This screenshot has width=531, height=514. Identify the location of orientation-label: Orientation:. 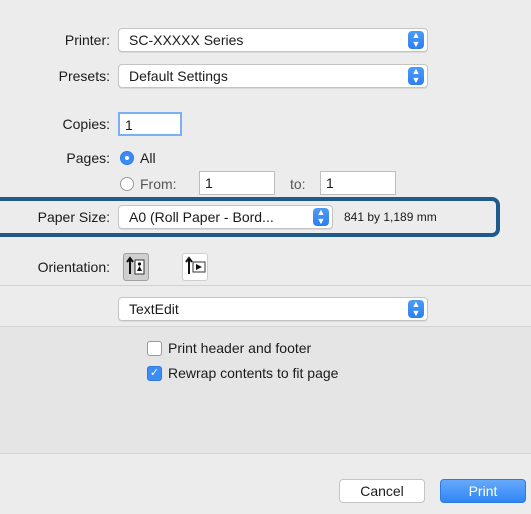
(73, 267).